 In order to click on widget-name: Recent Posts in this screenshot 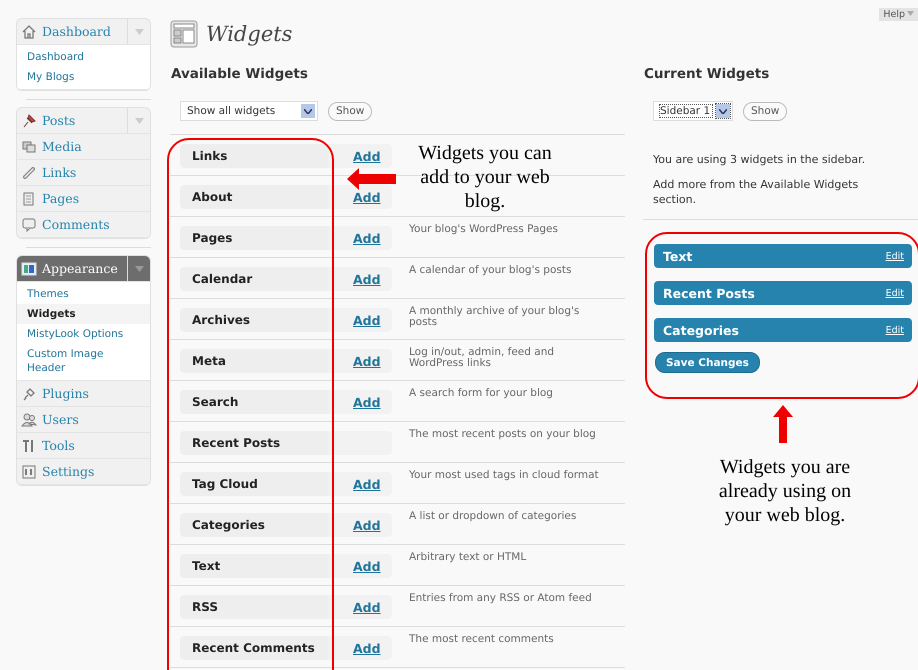, I will do `click(237, 443)`.